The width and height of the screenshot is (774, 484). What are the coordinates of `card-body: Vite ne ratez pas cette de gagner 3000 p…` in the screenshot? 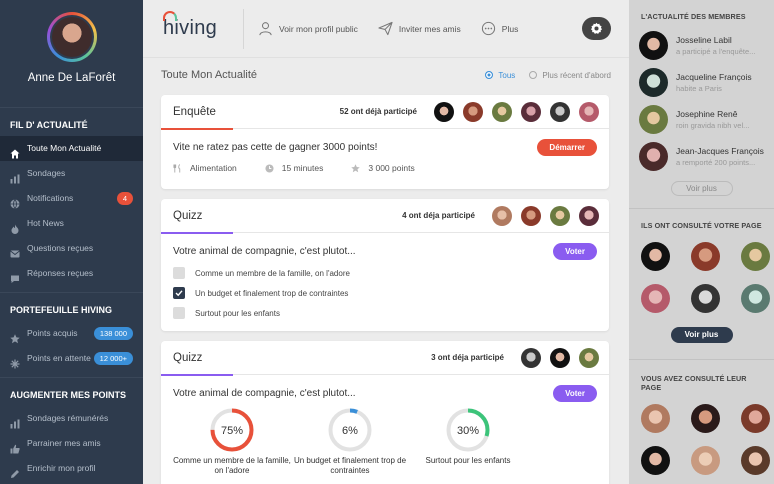 It's located at (385, 156).